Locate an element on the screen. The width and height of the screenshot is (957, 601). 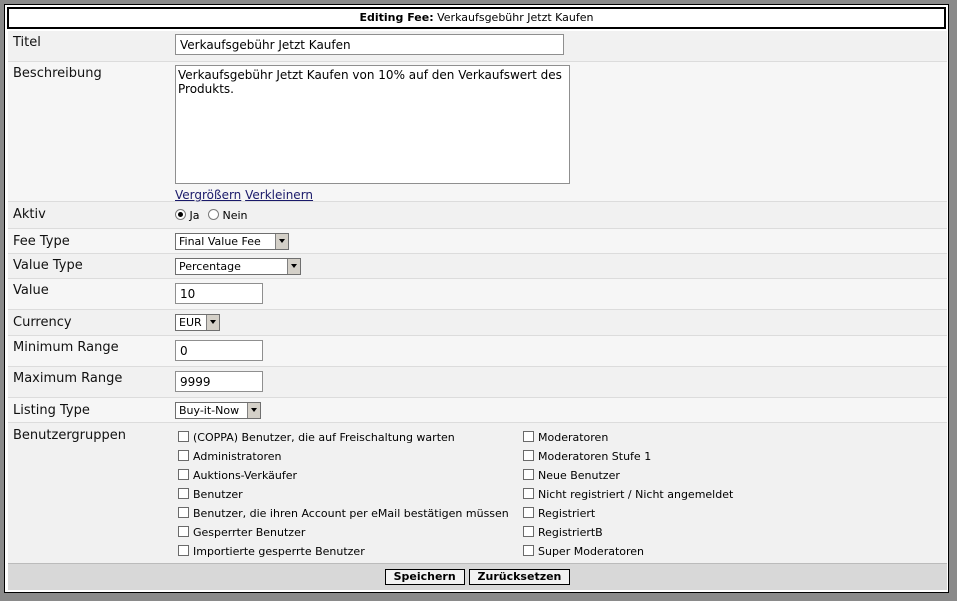
row-min-range: Minimum Range is located at coordinates (477, 351).